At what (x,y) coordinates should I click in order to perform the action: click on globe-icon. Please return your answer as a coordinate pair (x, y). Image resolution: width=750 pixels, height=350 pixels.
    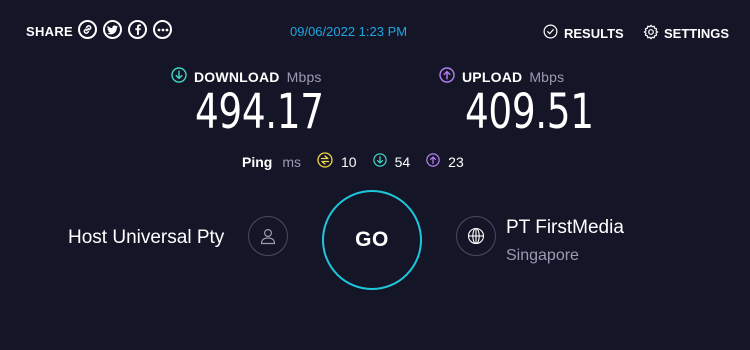
    Looking at the image, I should click on (476, 236).